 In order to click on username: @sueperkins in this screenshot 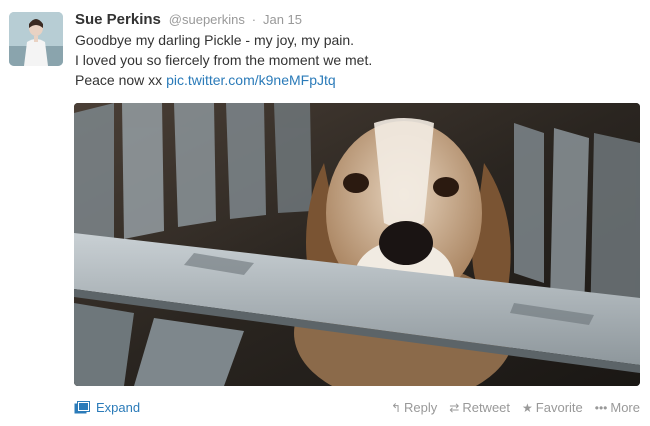, I will do `click(207, 19)`.